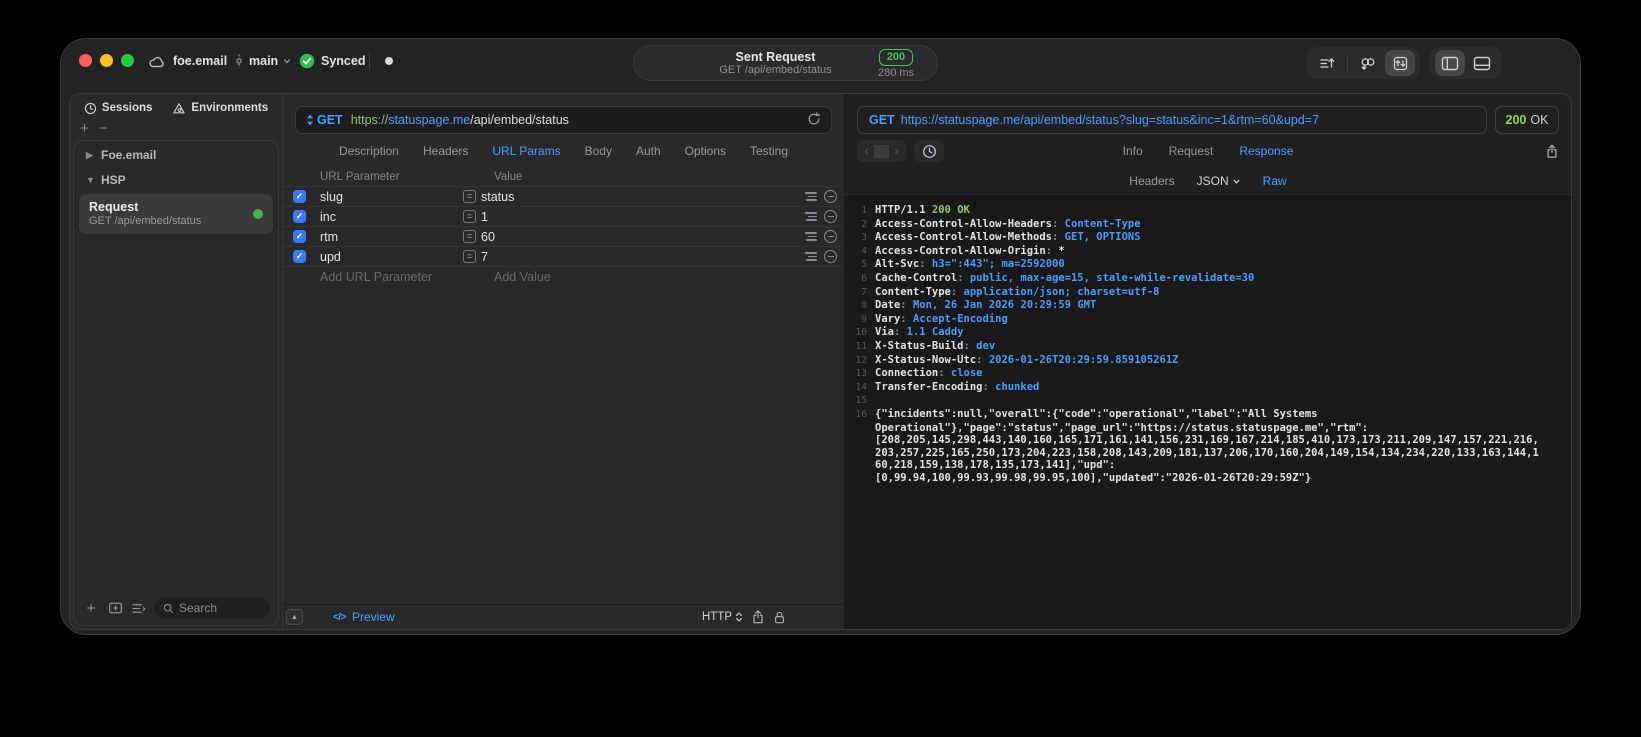  I want to click on request-method: GET, so click(330, 120).